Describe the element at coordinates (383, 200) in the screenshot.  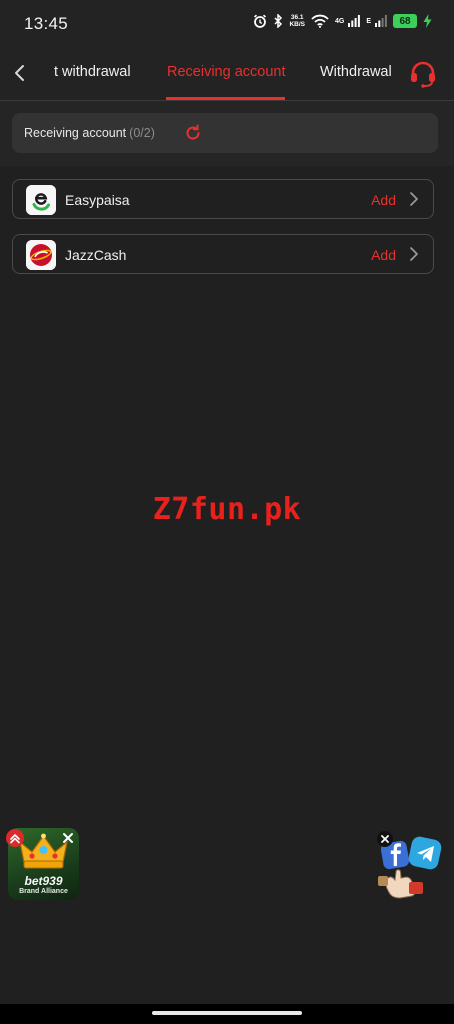
I see `add-easypaisa-button: Add` at that location.